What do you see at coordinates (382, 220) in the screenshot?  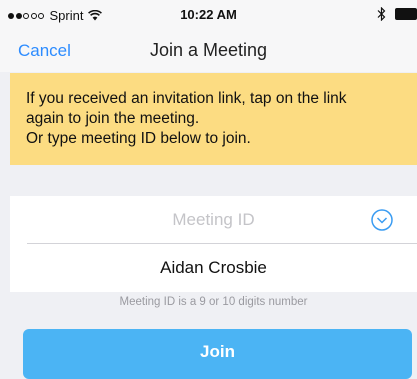 I see `chevron-down-circle-icon` at bounding box center [382, 220].